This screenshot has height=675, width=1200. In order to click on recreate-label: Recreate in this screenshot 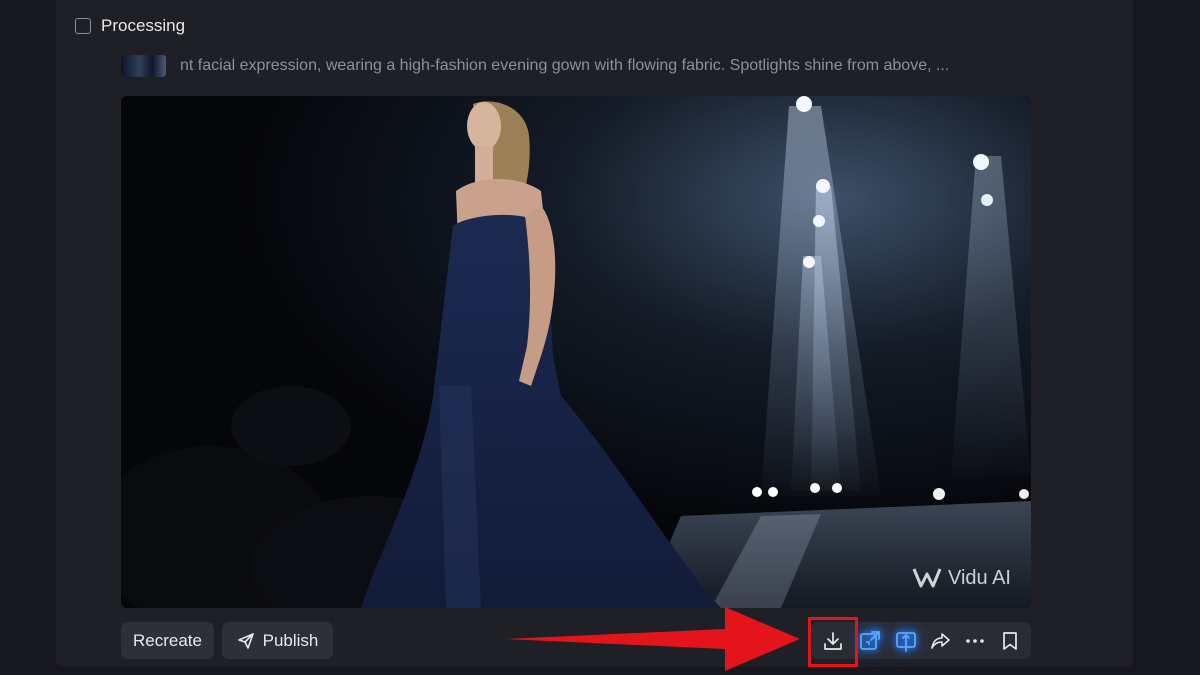, I will do `click(167, 640)`.